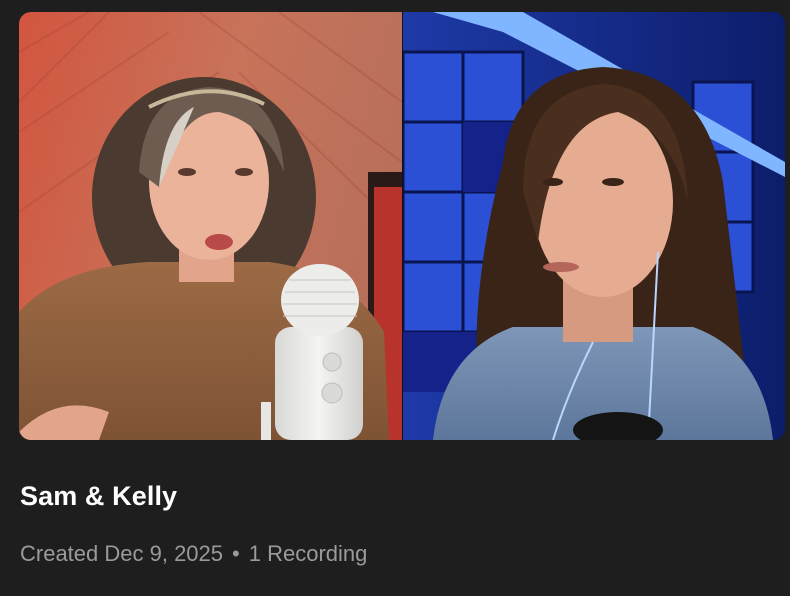  I want to click on recordings-count: 1 Recording, so click(308, 553).